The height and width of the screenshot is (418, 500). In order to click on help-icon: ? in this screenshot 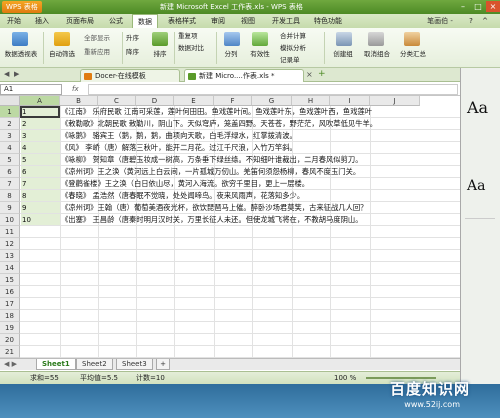, I will do `click(471, 21)`.